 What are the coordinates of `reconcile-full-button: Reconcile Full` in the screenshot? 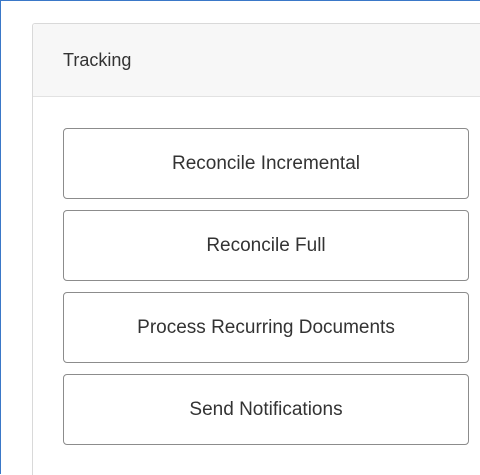 It's located at (266, 245).